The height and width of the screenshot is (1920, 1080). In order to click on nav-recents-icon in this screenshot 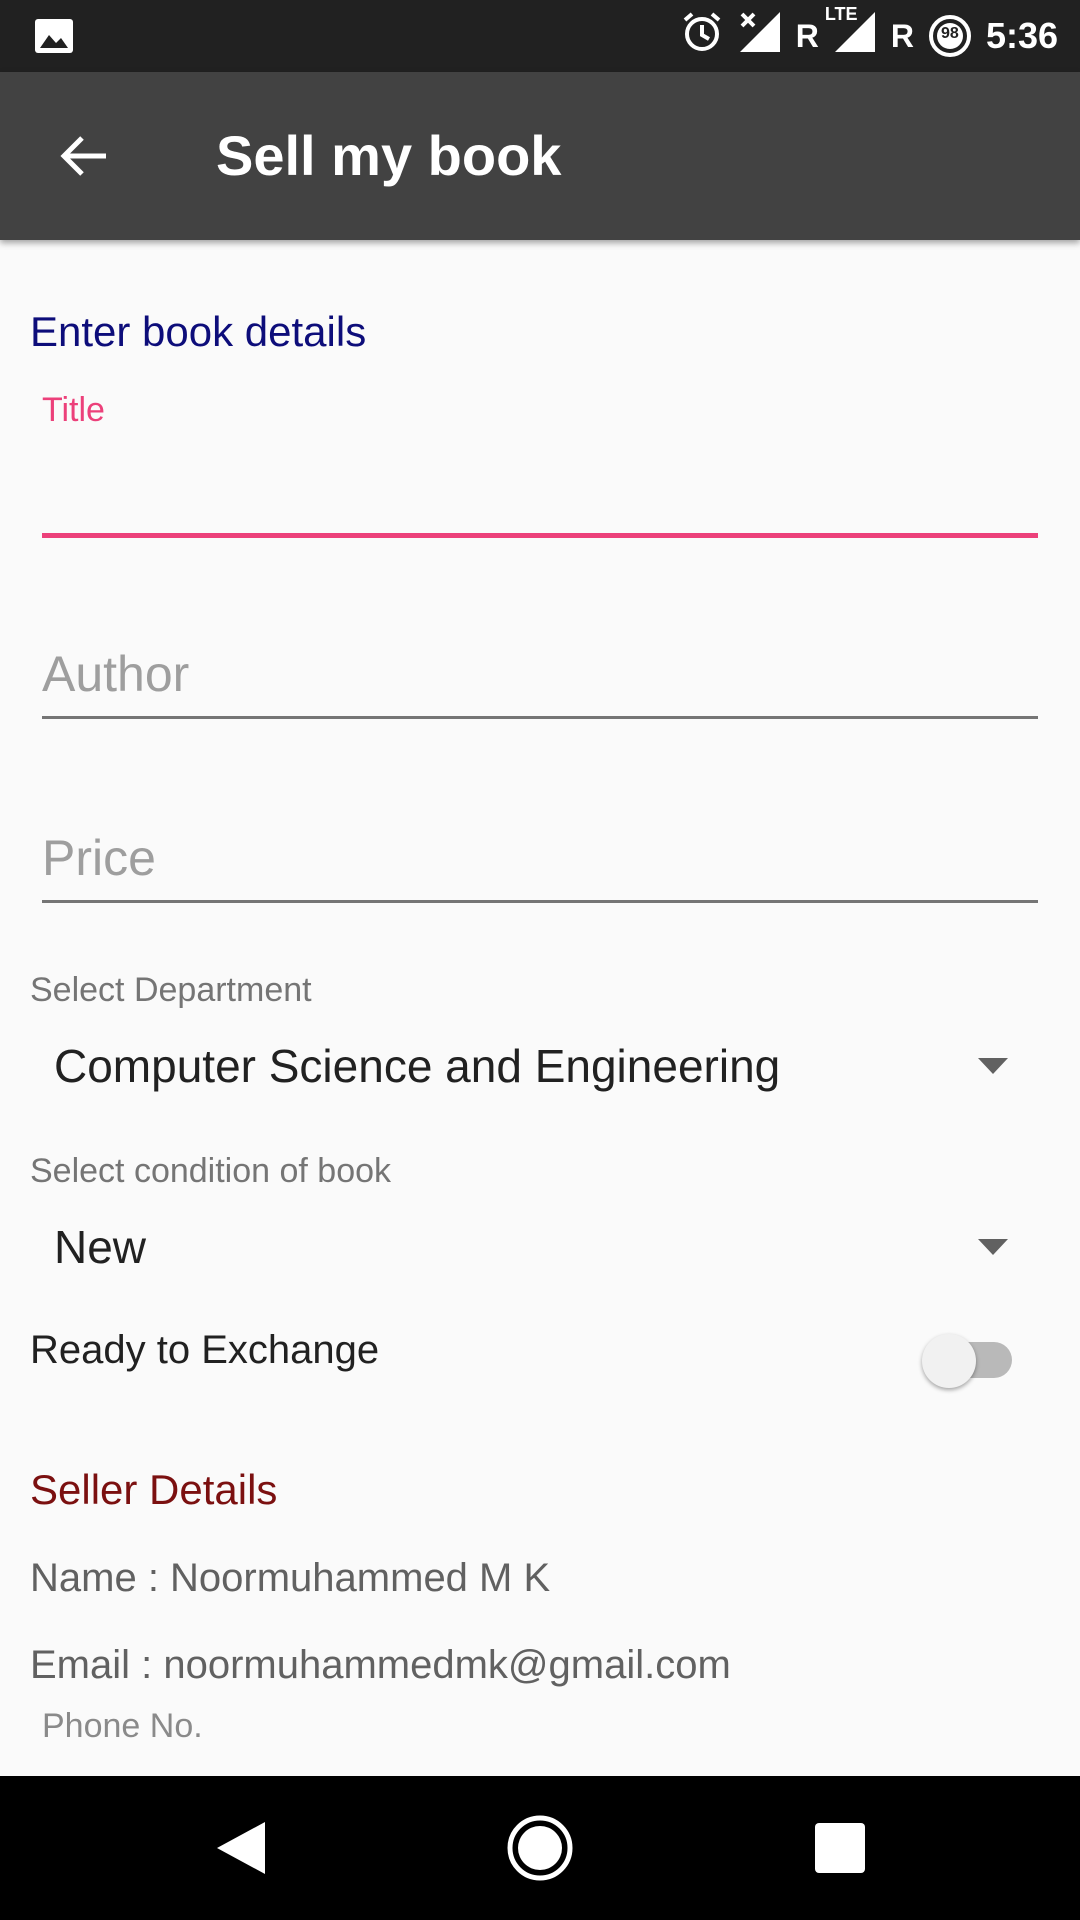, I will do `click(840, 1848)`.